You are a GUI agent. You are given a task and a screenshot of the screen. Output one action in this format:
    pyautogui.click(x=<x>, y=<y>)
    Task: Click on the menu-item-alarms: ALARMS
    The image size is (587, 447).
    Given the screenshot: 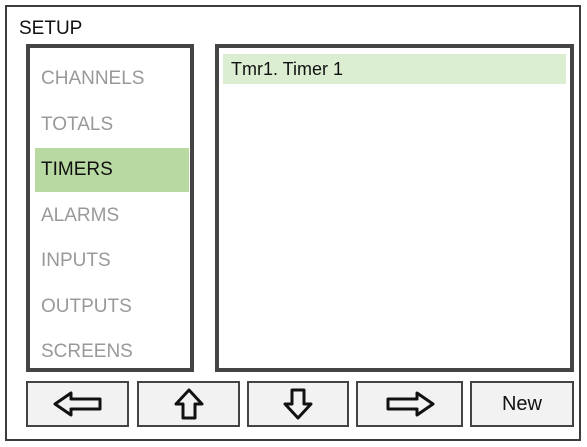 What is the action you would take?
    pyautogui.click(x=112, y=216)
    